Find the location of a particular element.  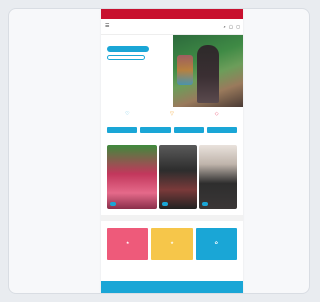

feature-item: ◇ is located at coordinates (217, 118).